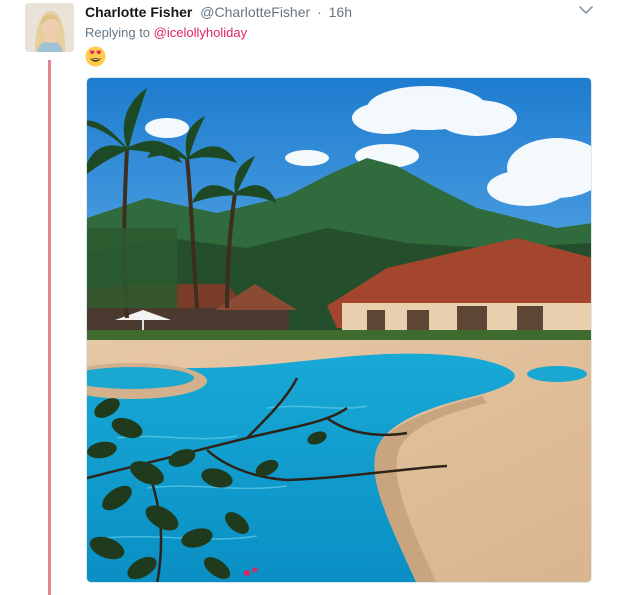 The height and width of the screenshot is (595, 621). I want to click on chevron-down-icon, so click(586, 9).